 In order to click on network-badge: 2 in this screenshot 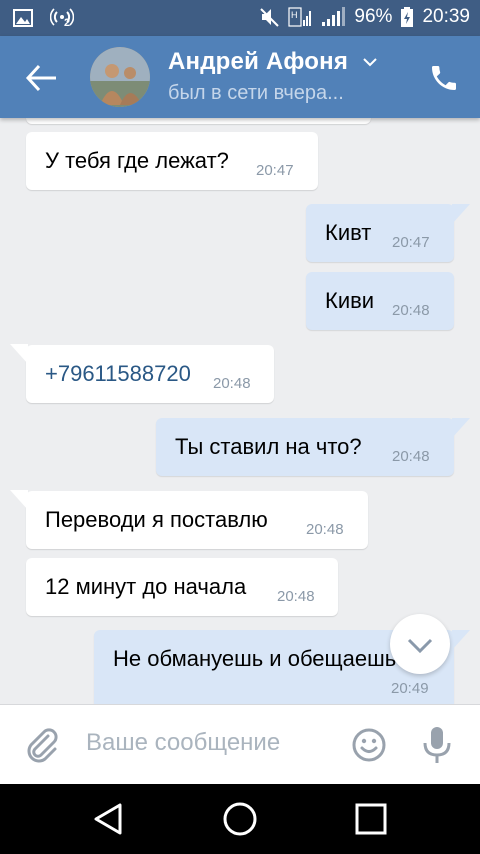, I will do `click(67, 23)`.